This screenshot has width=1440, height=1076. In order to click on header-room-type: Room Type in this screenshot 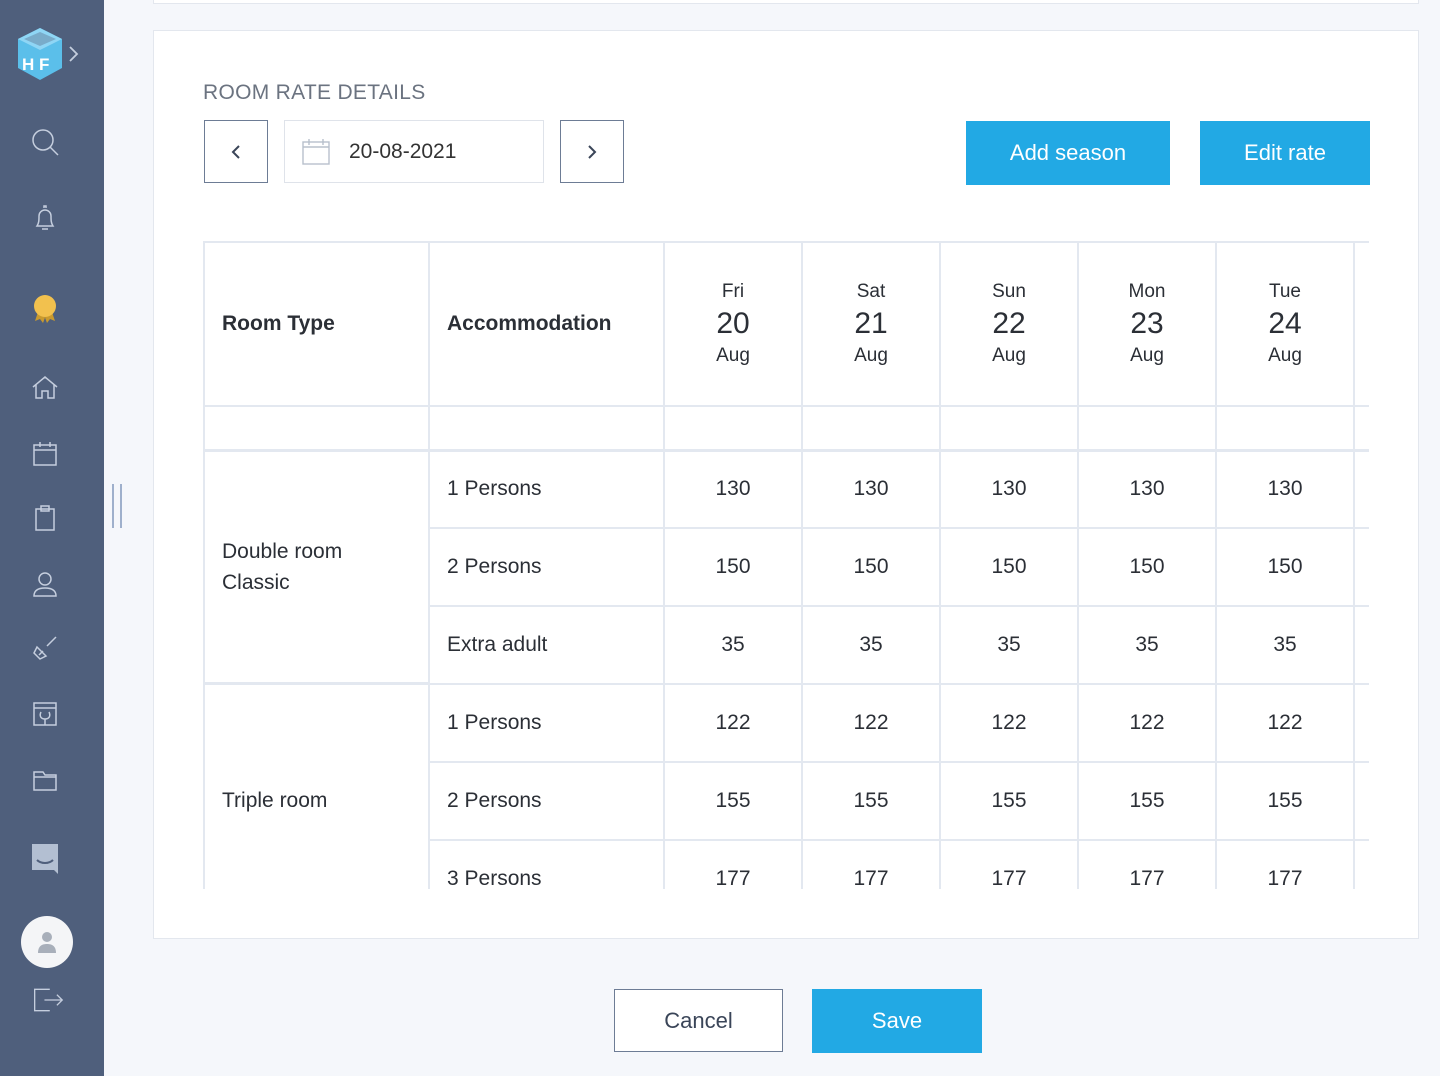, I will do `click(316, 324)`.